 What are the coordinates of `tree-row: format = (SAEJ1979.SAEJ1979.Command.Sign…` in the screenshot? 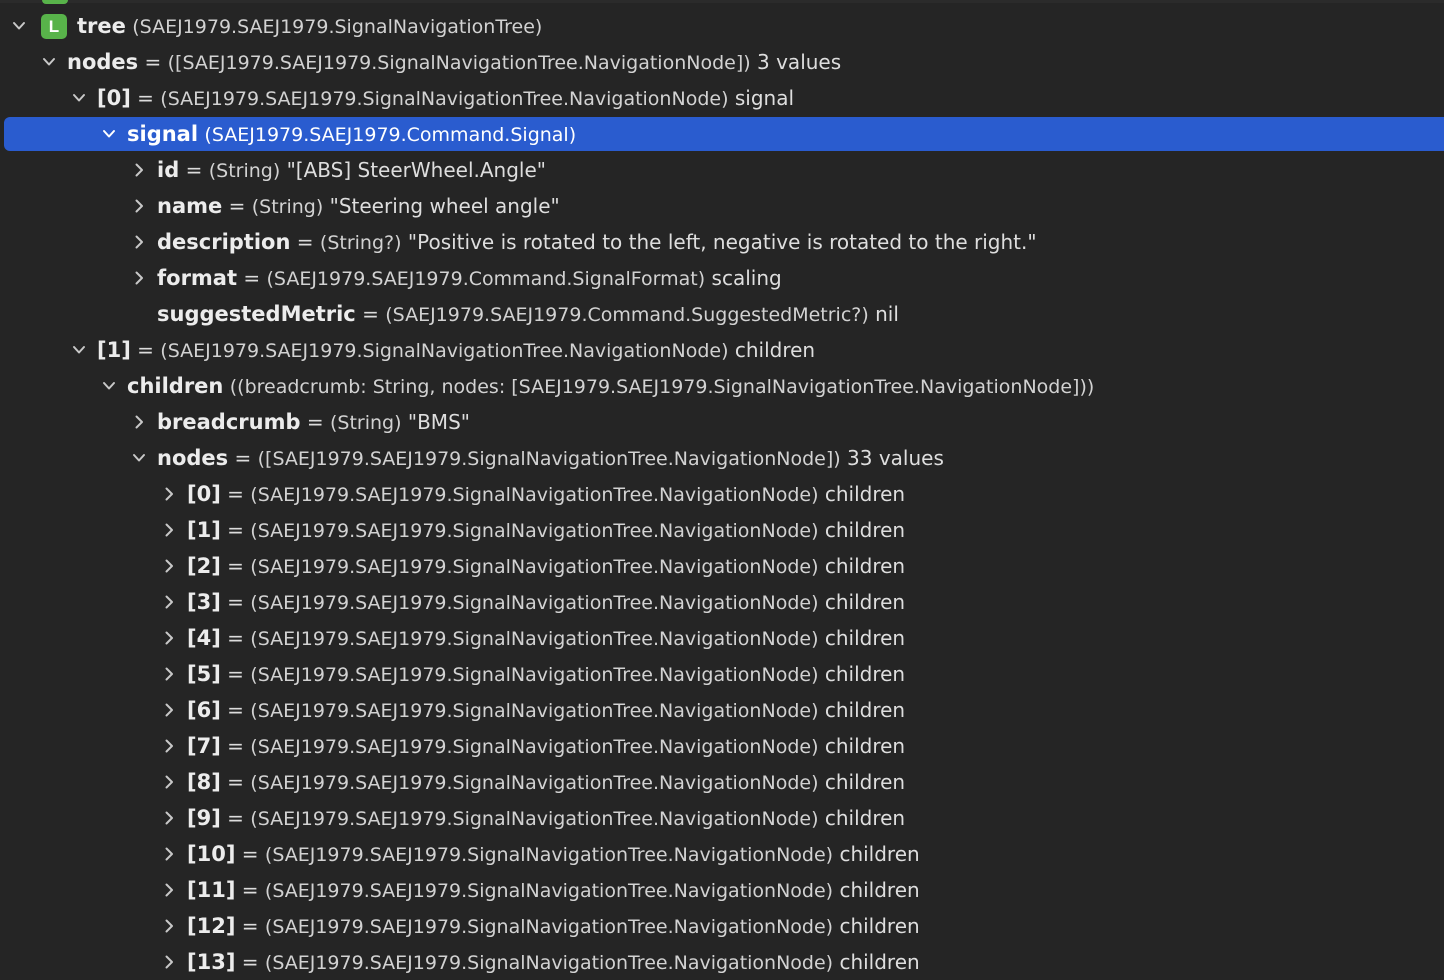 It's located at (722, 278).